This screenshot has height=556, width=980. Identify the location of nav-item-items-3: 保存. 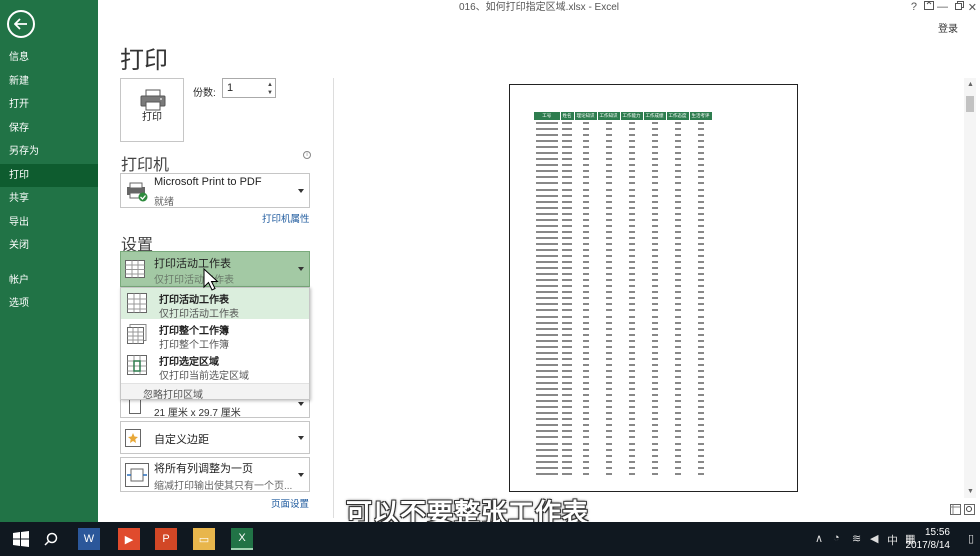
(49, 129).